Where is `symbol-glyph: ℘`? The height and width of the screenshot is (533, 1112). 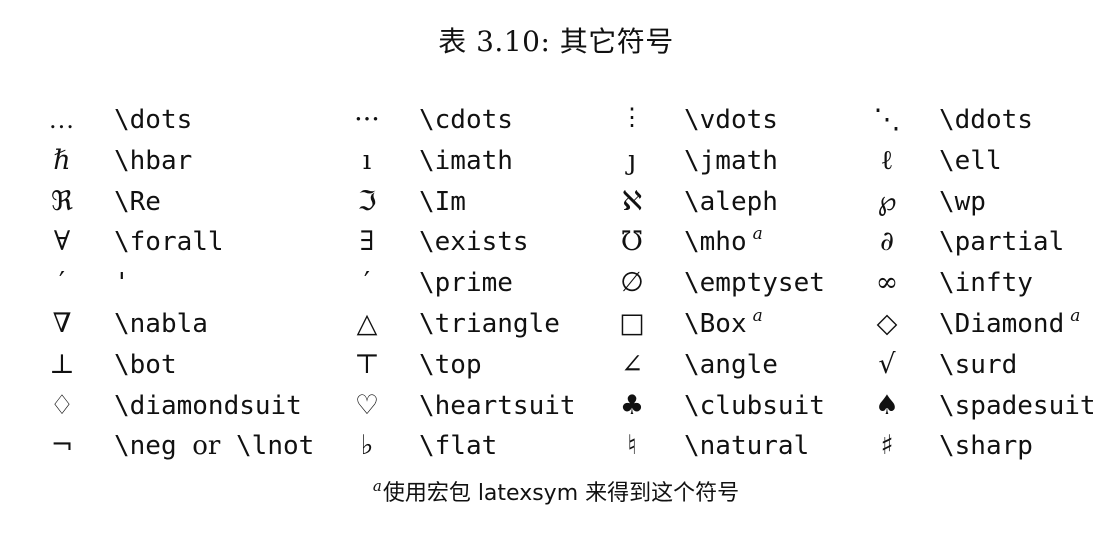
symbol-glyph: ℘ is located at coordinates (887, 202).